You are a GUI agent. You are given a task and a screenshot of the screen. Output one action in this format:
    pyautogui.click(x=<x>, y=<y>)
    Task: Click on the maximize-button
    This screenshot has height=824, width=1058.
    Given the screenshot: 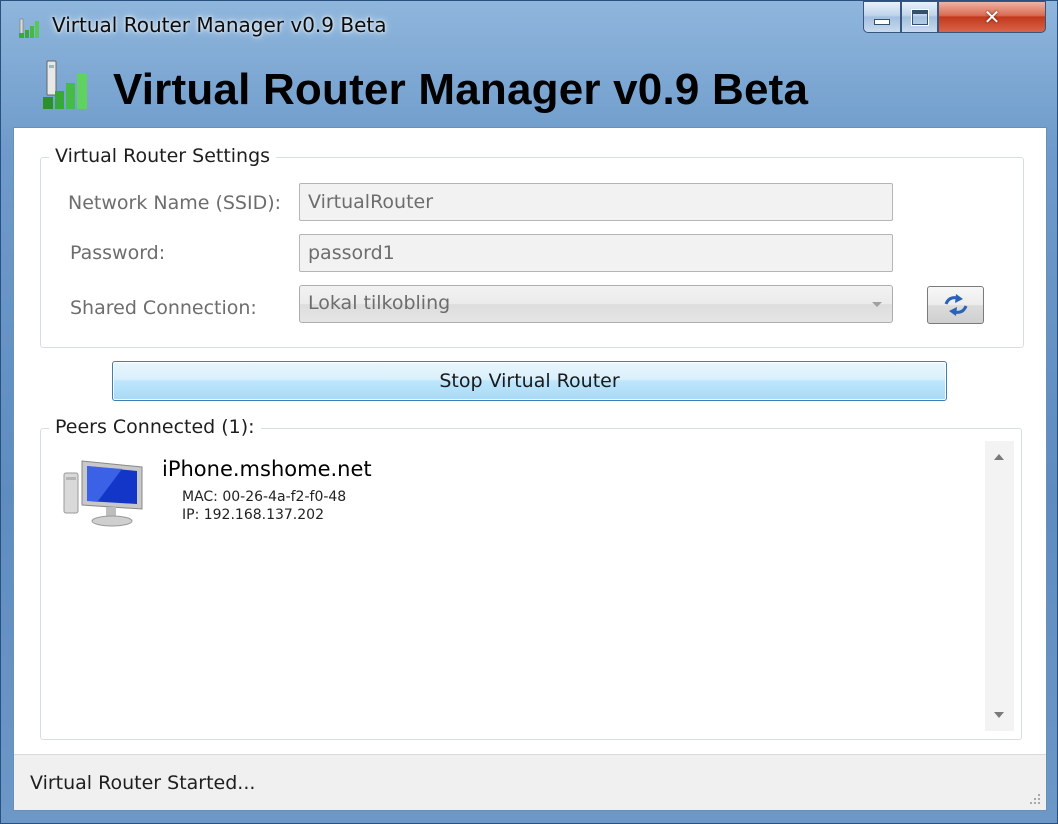 What is the action you would take?
    pyautogui.click(x=919, y=17)
    